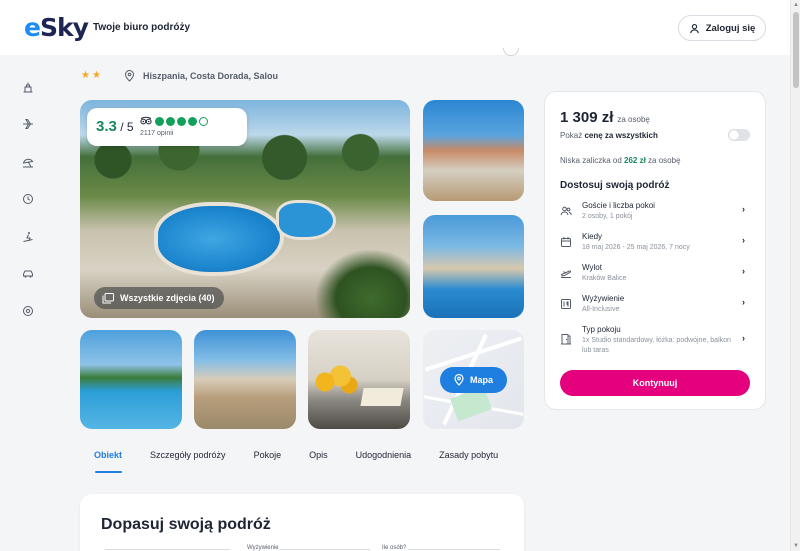 Image resolution: width=800 pixels, height=551 pixels. I want to click on rating-count: 2117 opinii, so click(157, 133).